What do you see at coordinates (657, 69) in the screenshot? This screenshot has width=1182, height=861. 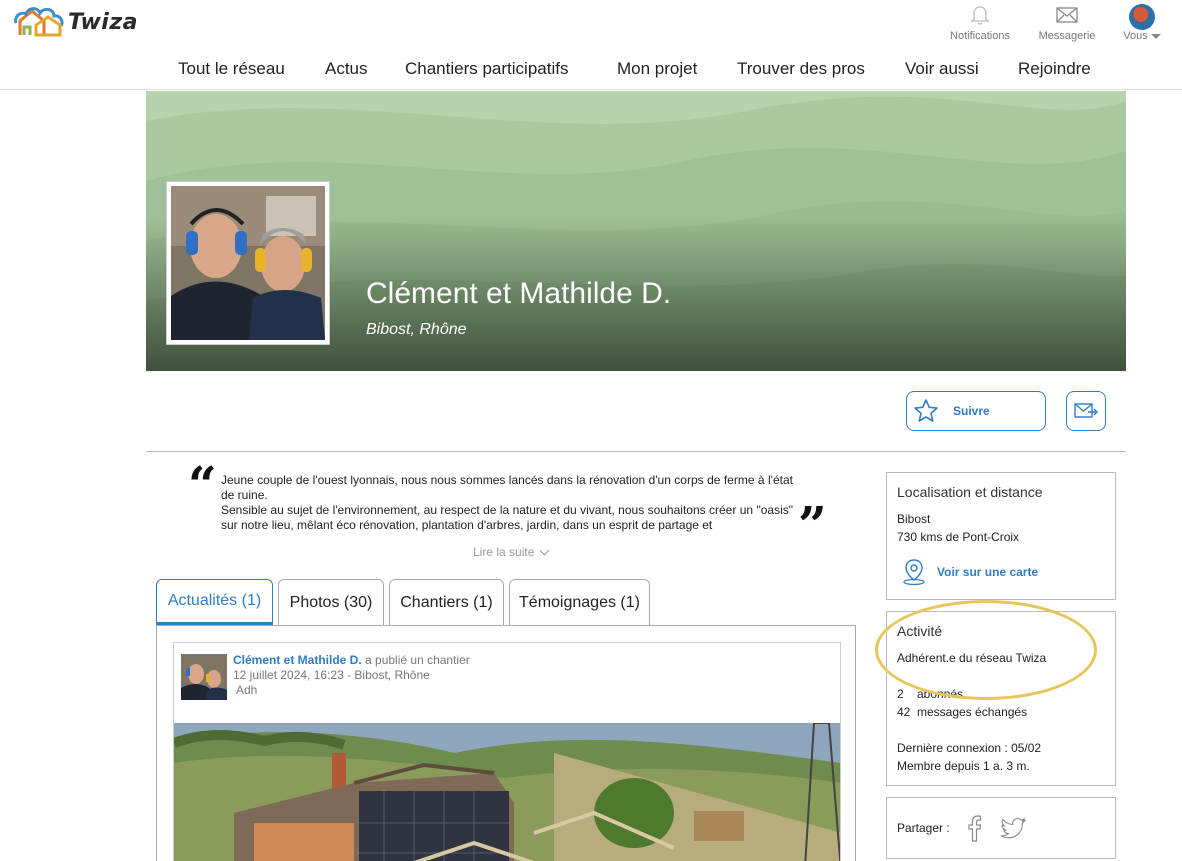 I see `nav-item-mon-projet: Mon projet` at bounding box center [657, 69].